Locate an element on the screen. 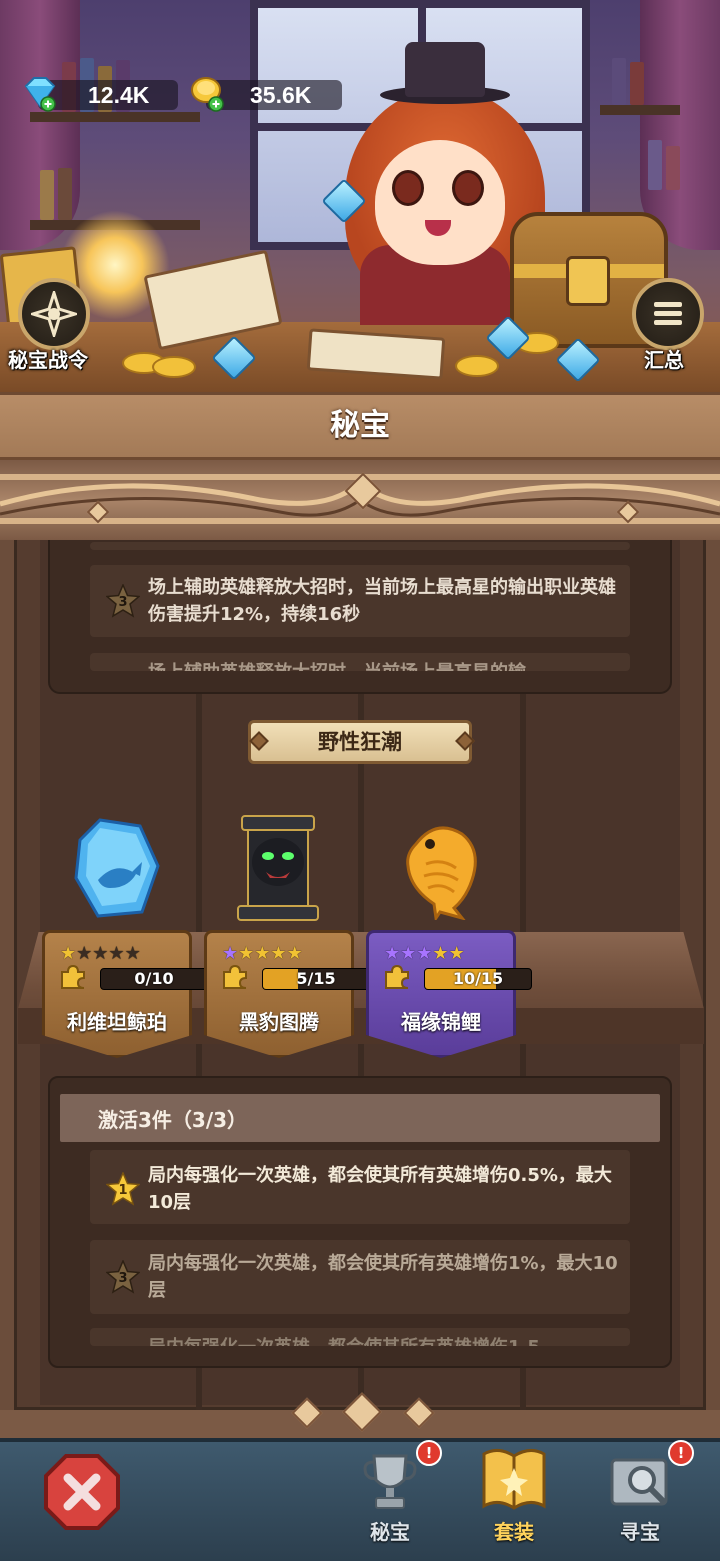 This screenshot has height=1561, width=720. right-curtain is located at coordinates (680, 125).